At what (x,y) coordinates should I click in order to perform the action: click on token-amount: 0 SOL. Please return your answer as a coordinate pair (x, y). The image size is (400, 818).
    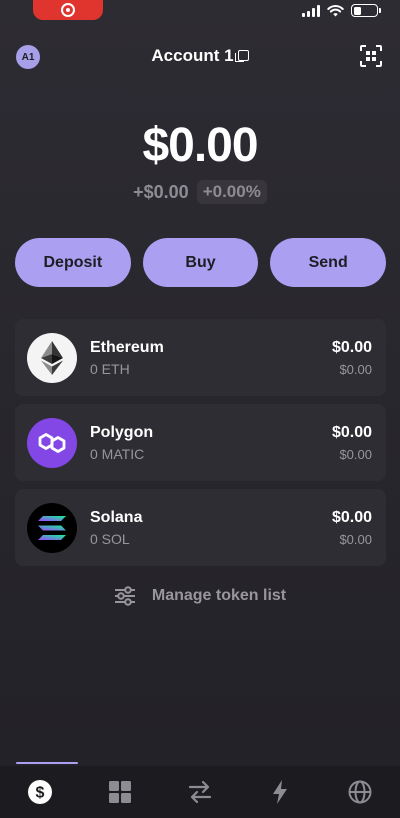
    Looking at the image, I should click on (110, 538).